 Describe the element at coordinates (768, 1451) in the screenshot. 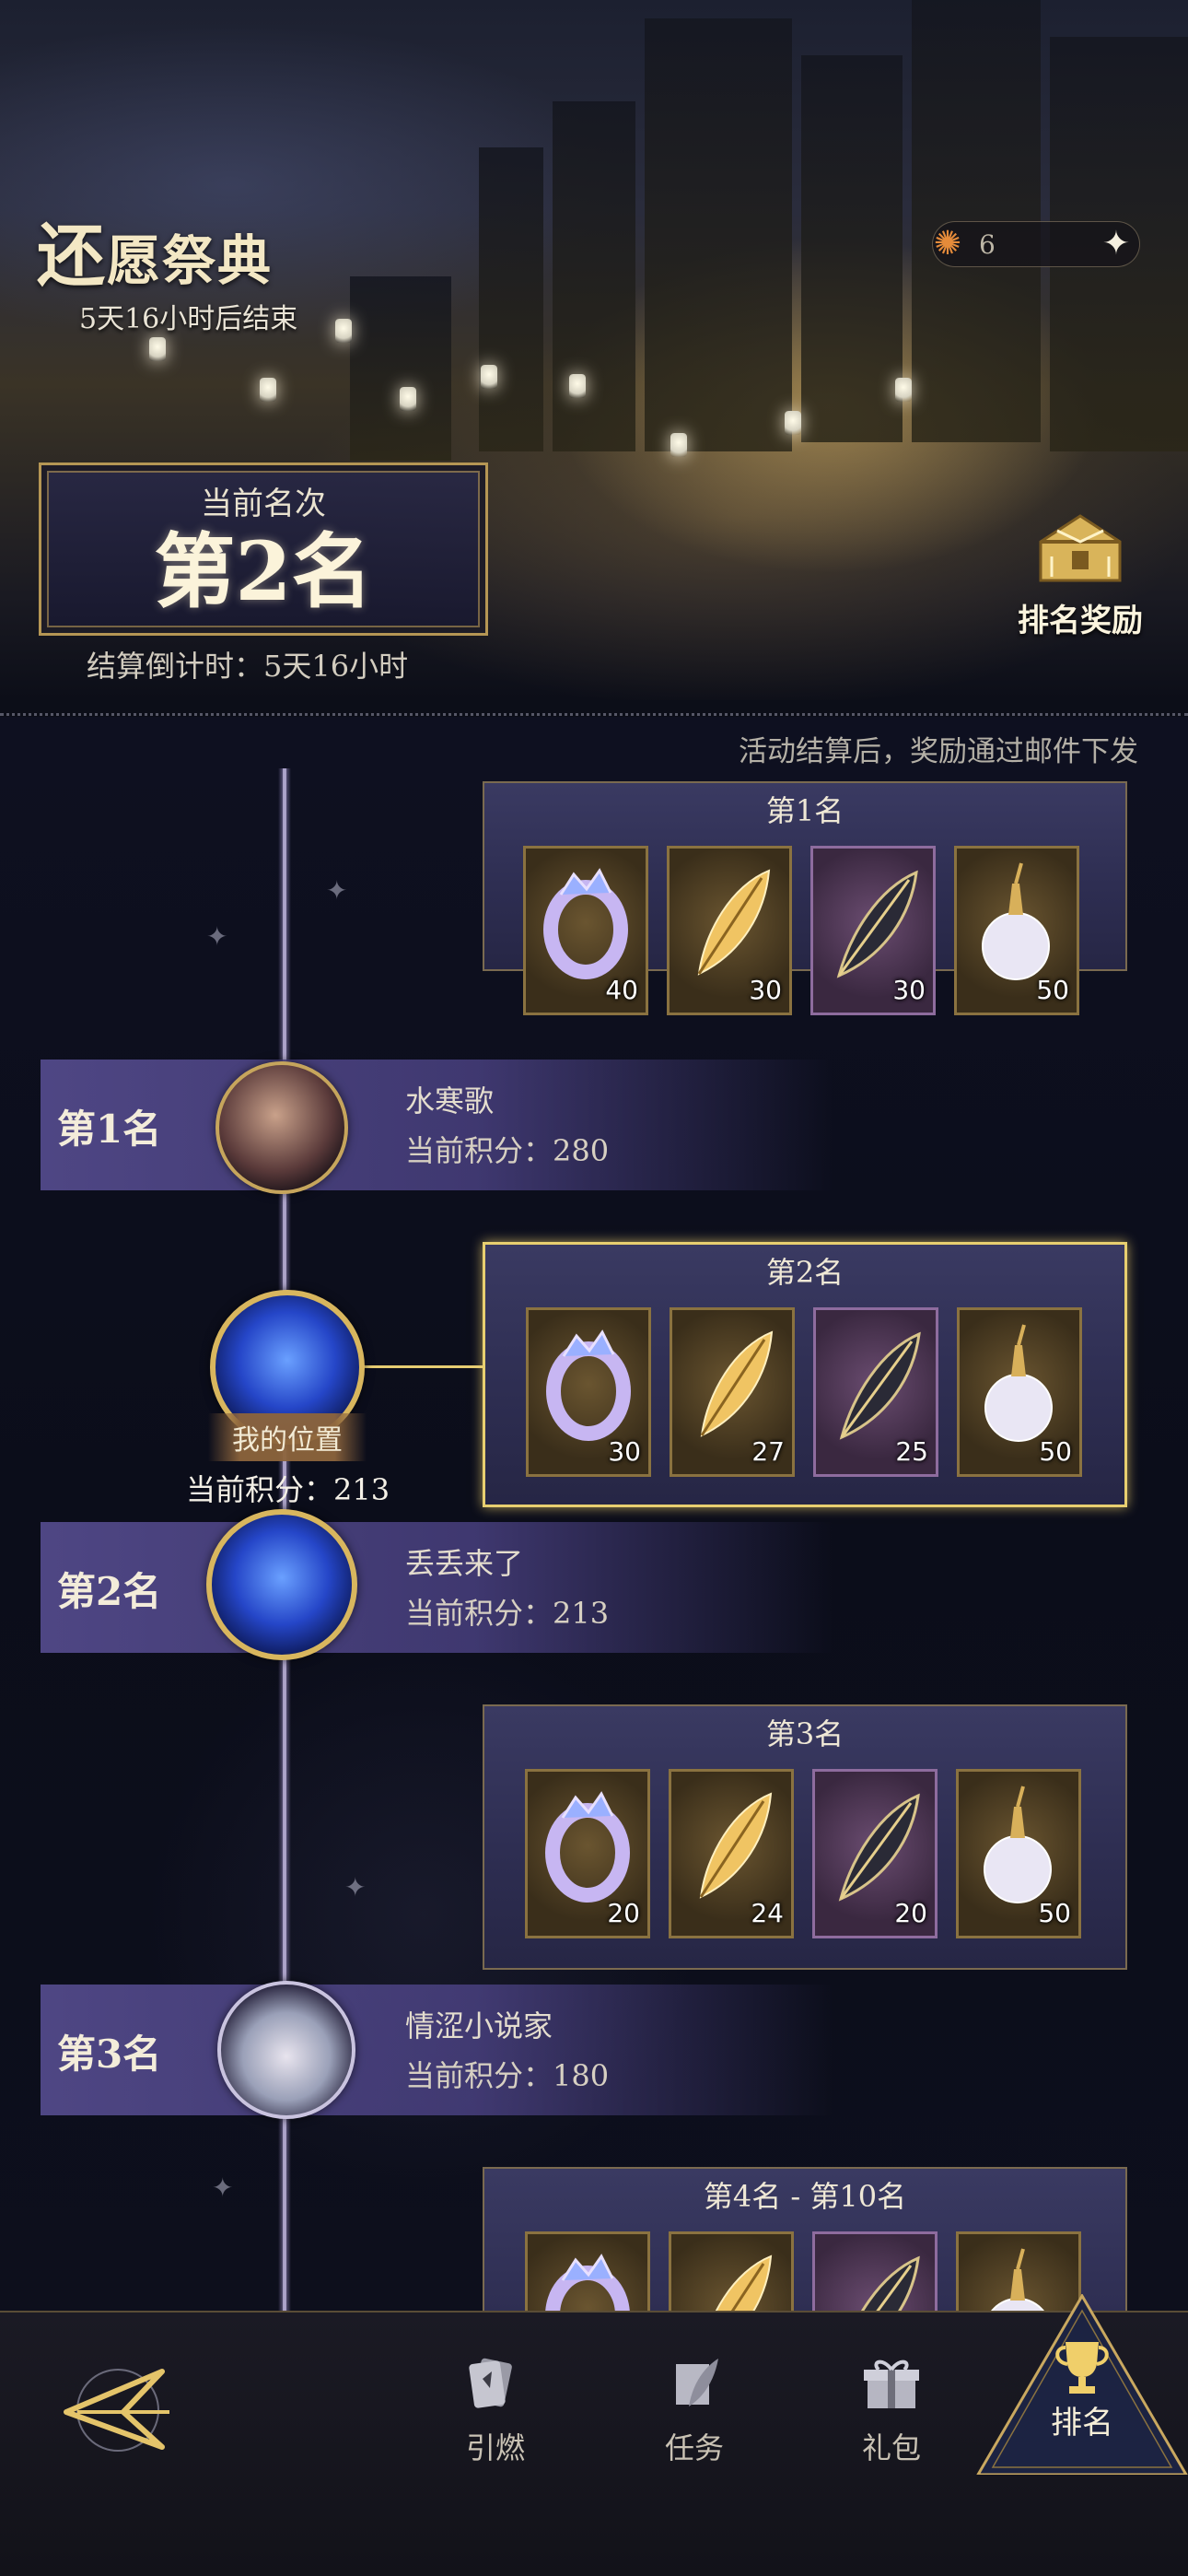

I see `reward-item-qty: 27` at that location.